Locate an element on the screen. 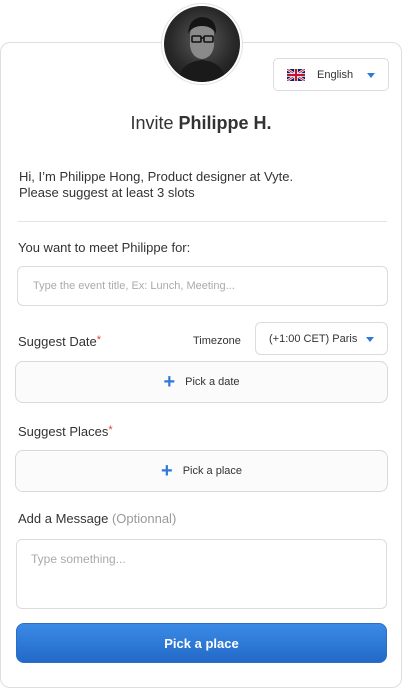 The image size is (402, 688). suggest-date-label: Suggest Date* is located at coordinates (59, 341).